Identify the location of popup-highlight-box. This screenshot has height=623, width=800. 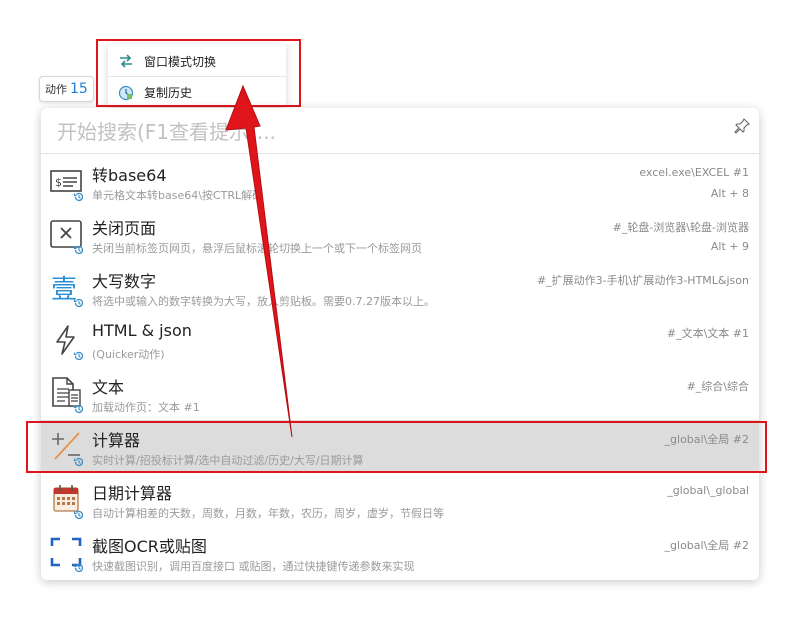
(198, 73).